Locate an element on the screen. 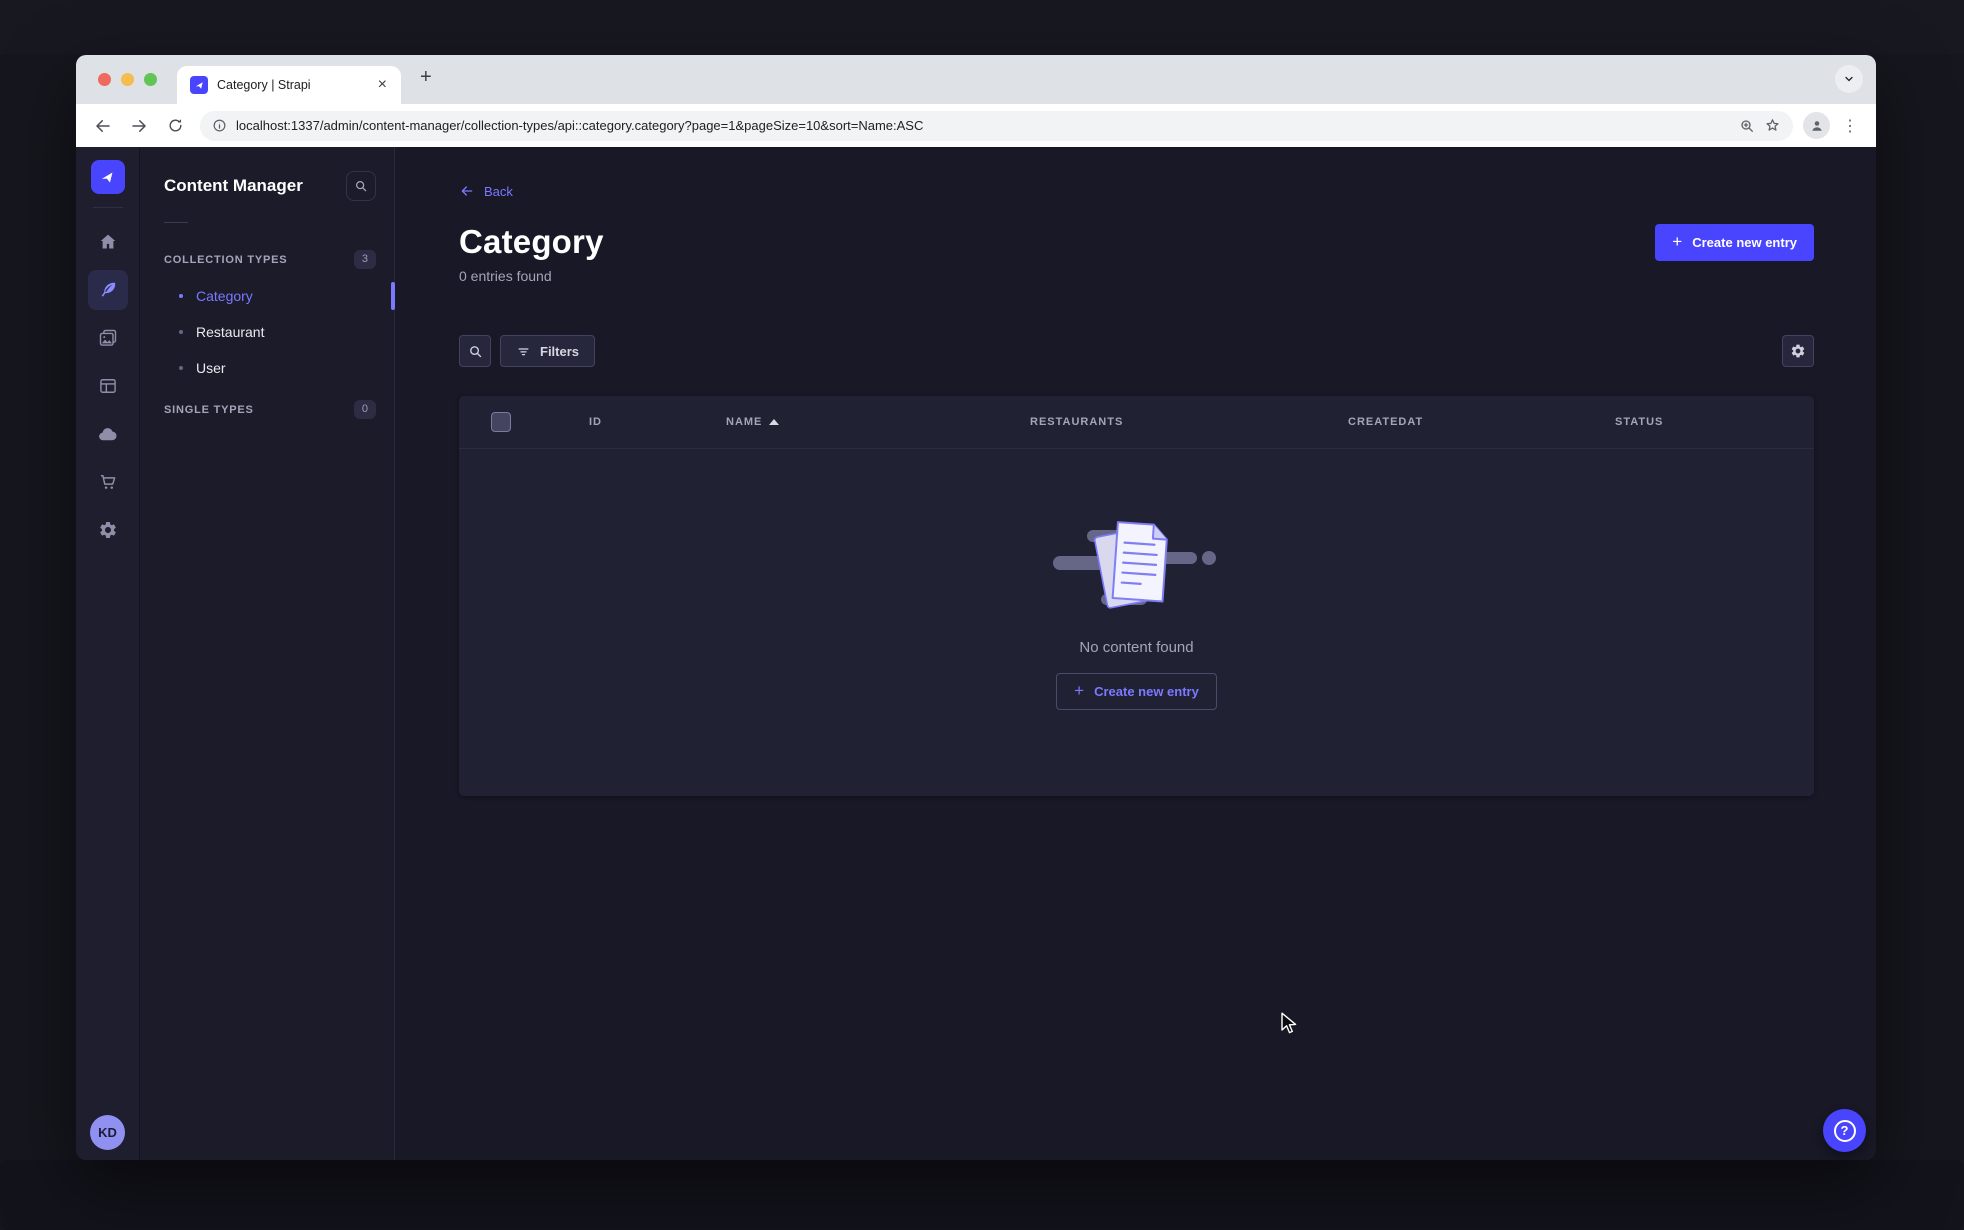 This screenshot has width=1964, height=1230. desktop-background-strip is located at coordinates (982, 27).